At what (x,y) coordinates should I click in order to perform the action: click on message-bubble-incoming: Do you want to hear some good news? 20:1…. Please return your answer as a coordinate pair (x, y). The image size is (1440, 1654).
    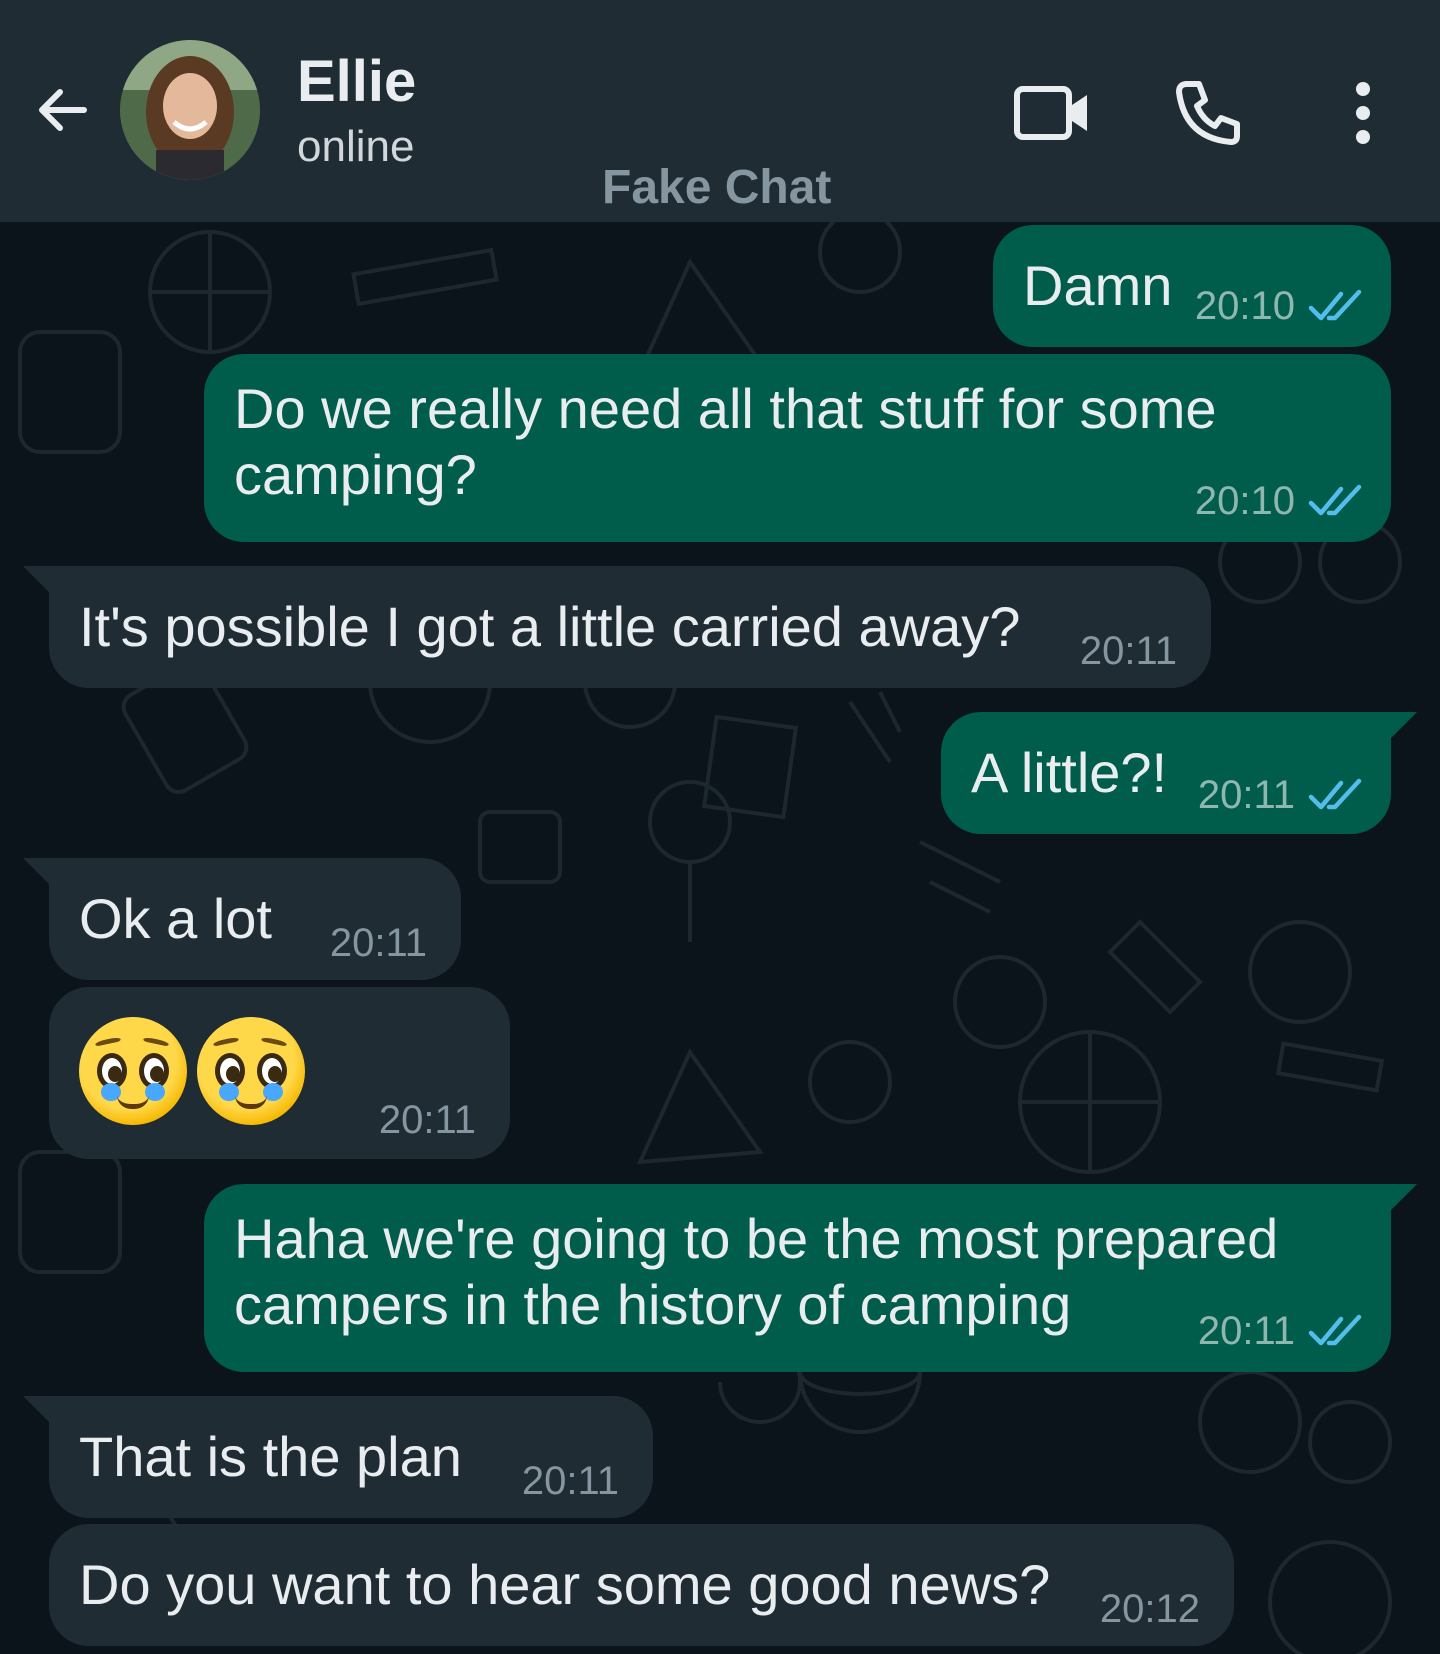
    Looking at the image, I should click on (641, 1585).